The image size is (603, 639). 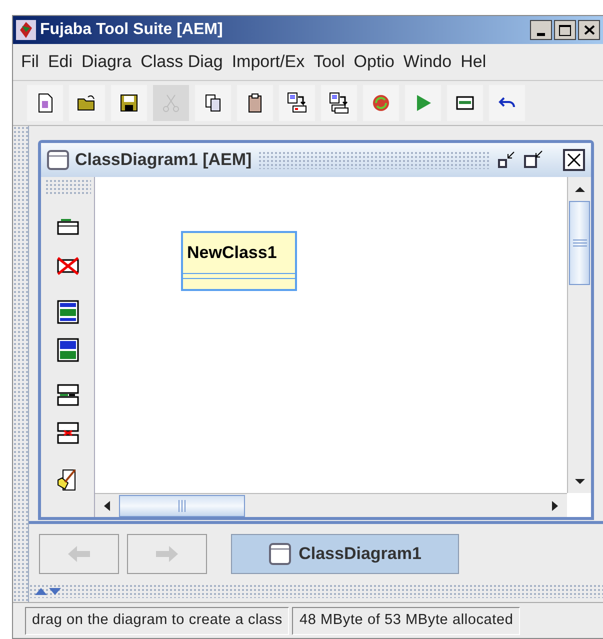 I want to click on frame-title: ClassDiagram1 [AEM], so click(x=163, y=160).